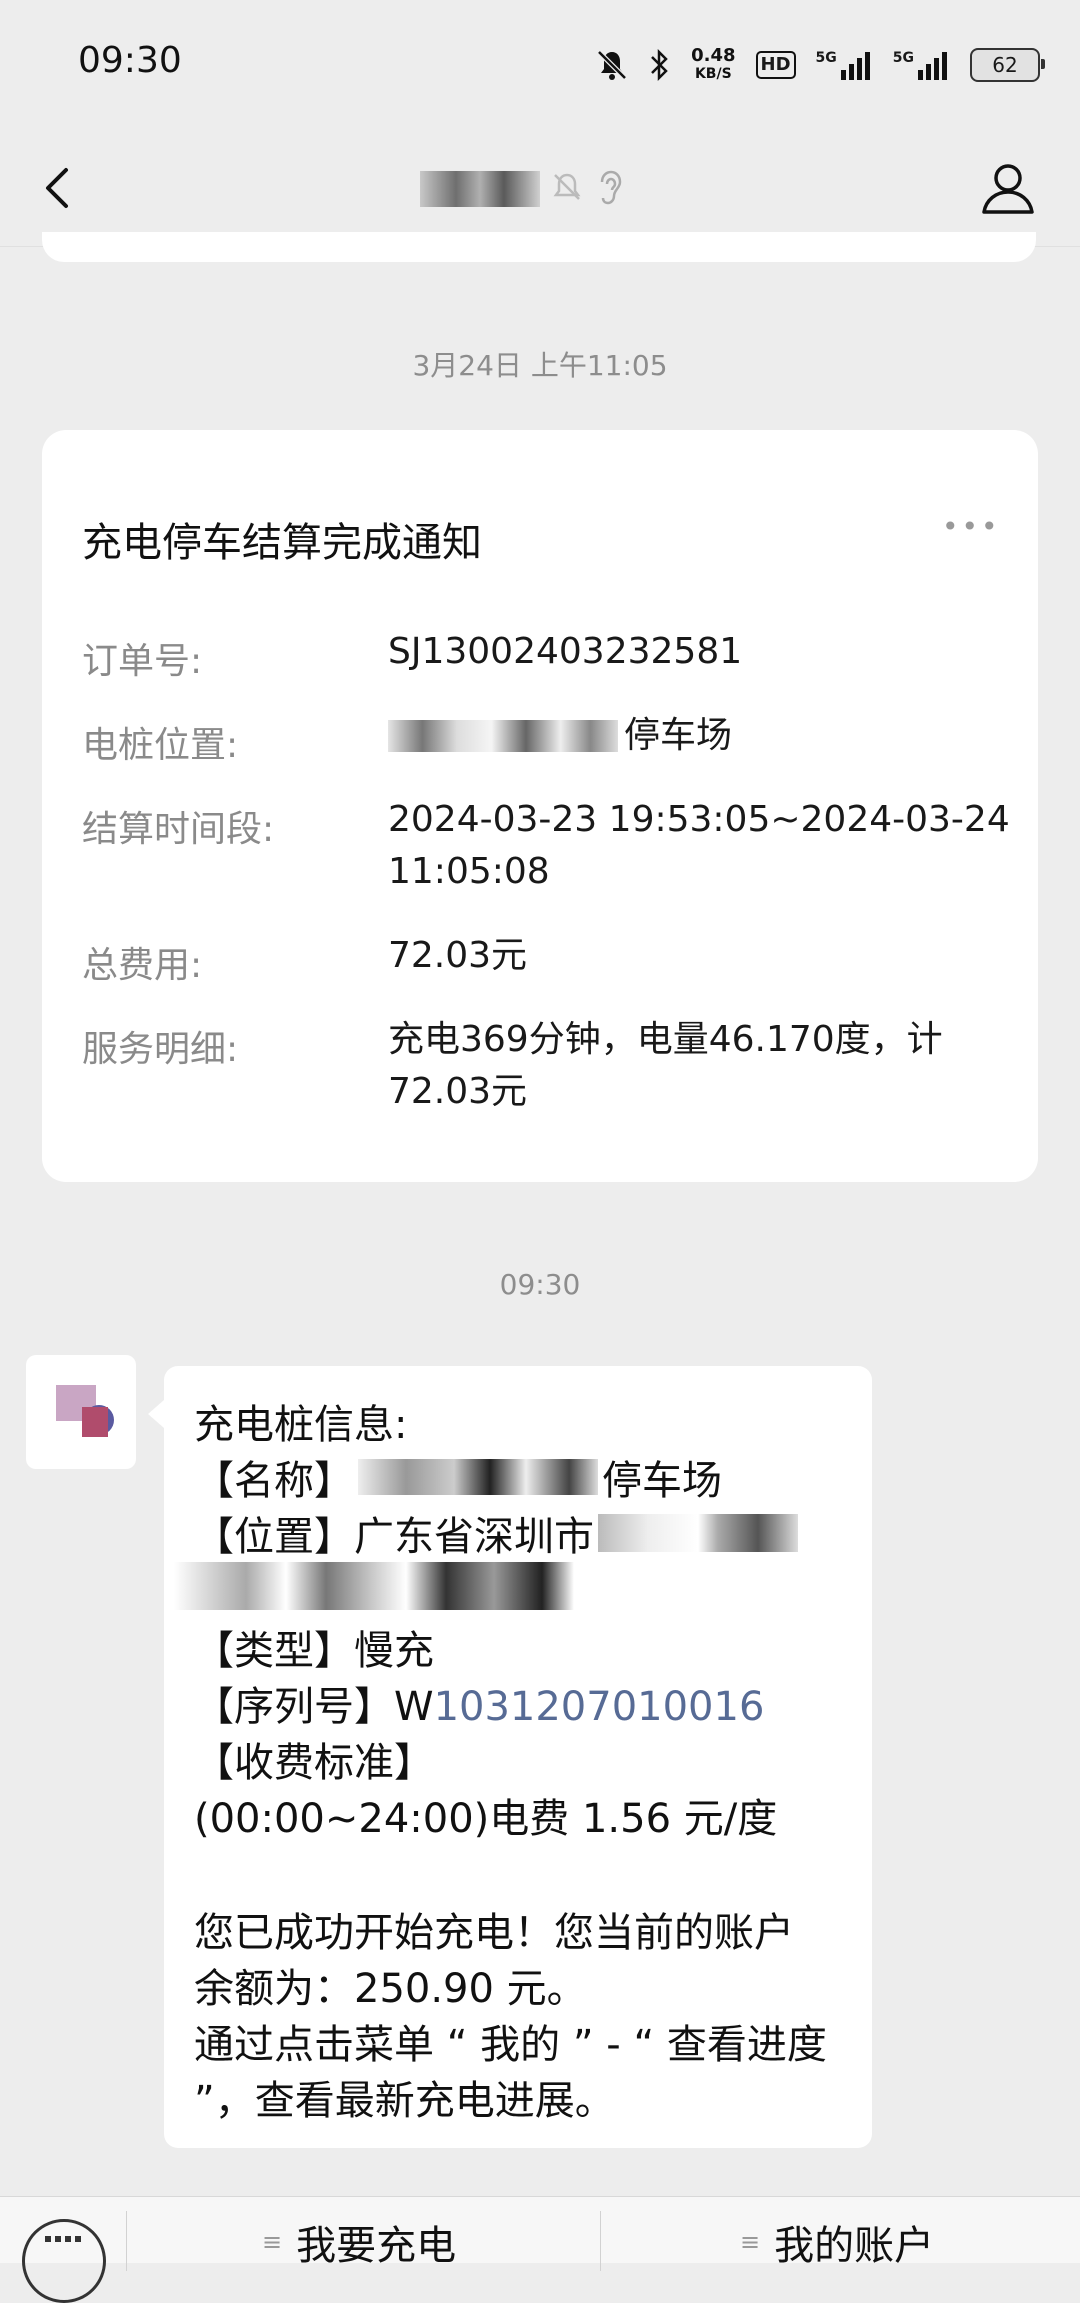 This screenshot has height=2303, width=1080. What do you see at coordinates (160, 745) in the screenshot?
I see `pile-location-label: 电桩位置:` at bounding box center [160, 745].